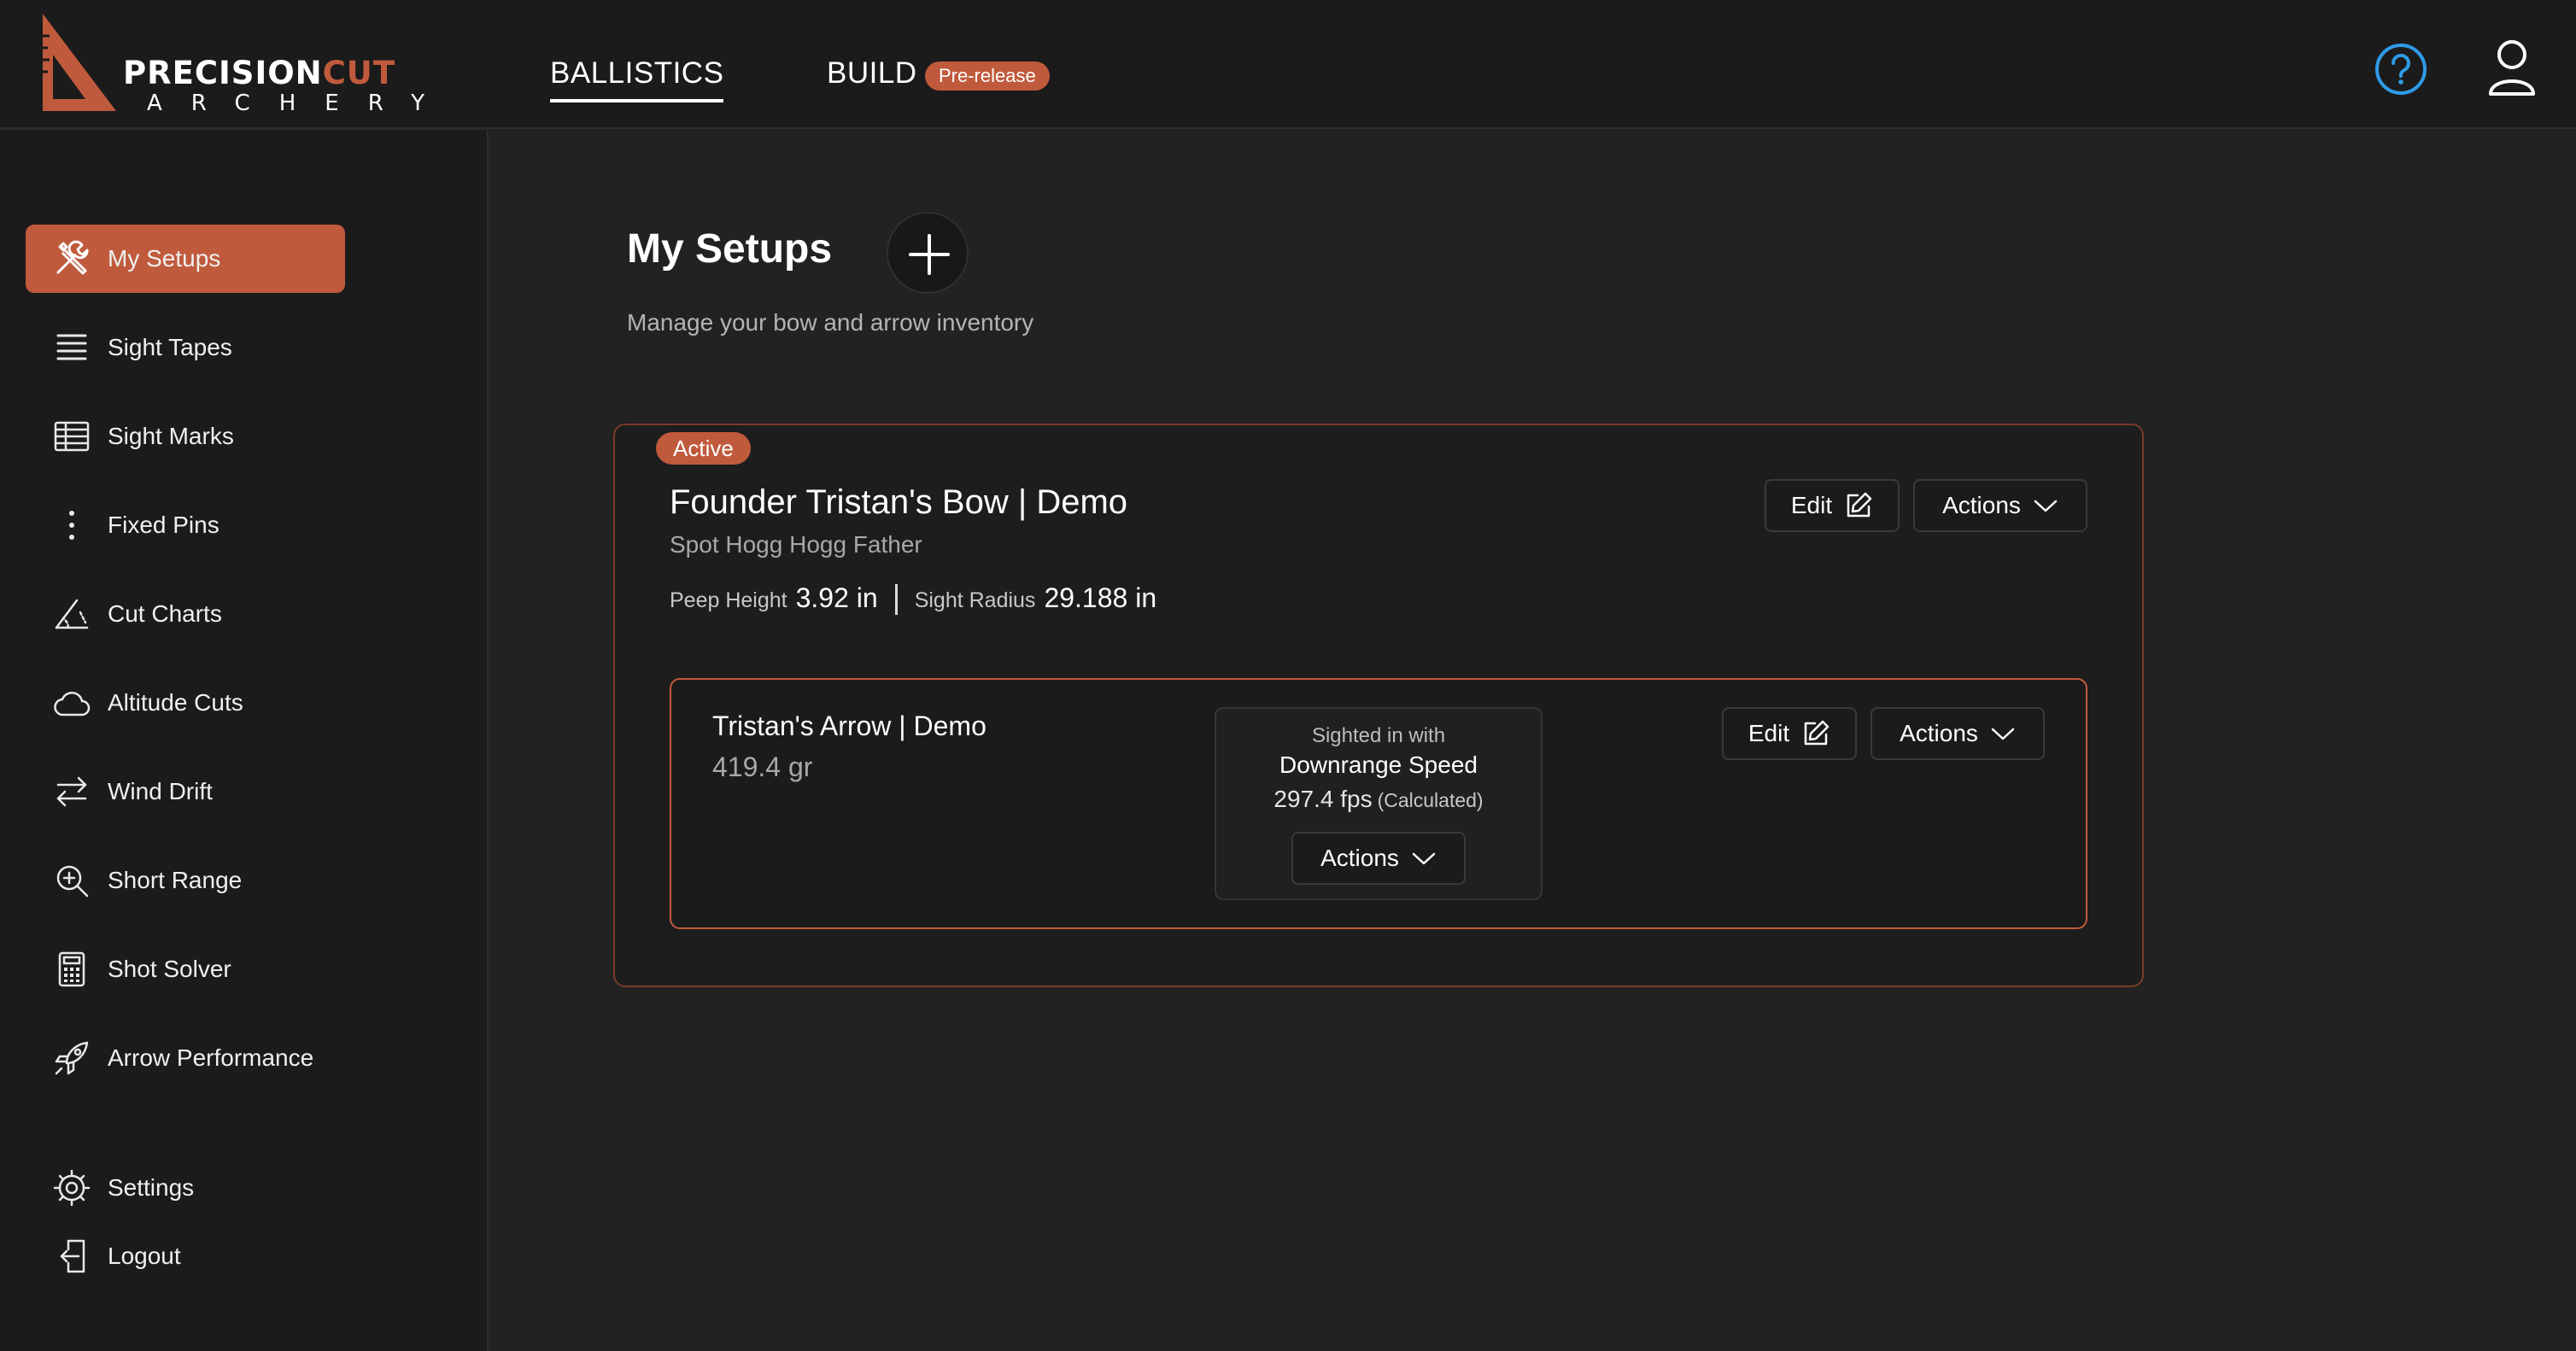  What do you see at coordinates (72, 881) in the screenshot?
I see `zoom-in-icon` at bounding box center [72, 881].